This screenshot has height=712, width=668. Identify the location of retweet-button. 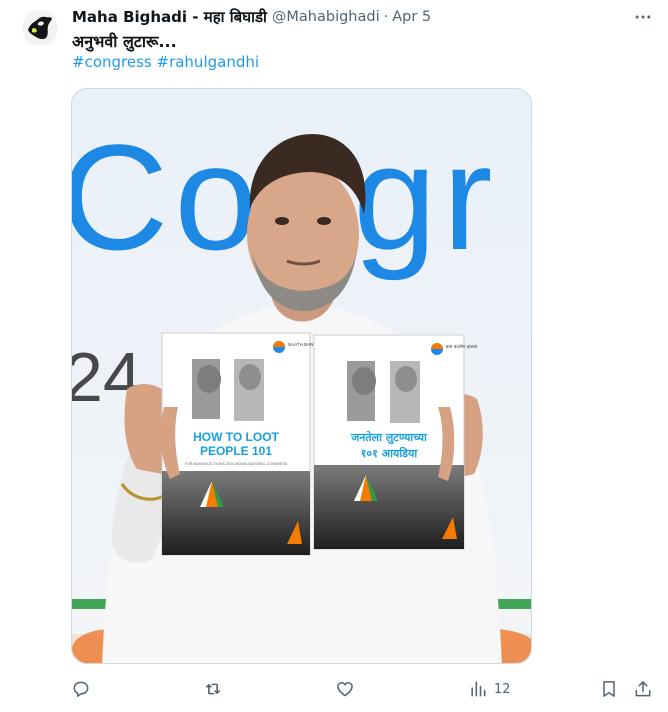
(213, 689).